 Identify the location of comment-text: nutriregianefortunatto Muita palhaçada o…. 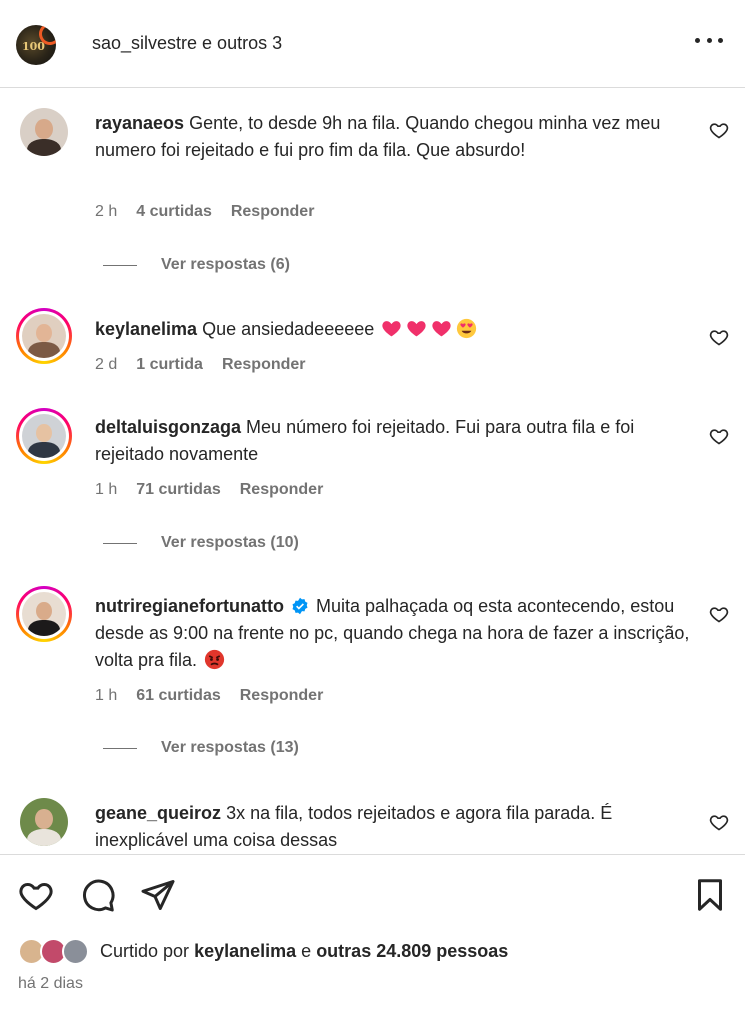
(395, 633).